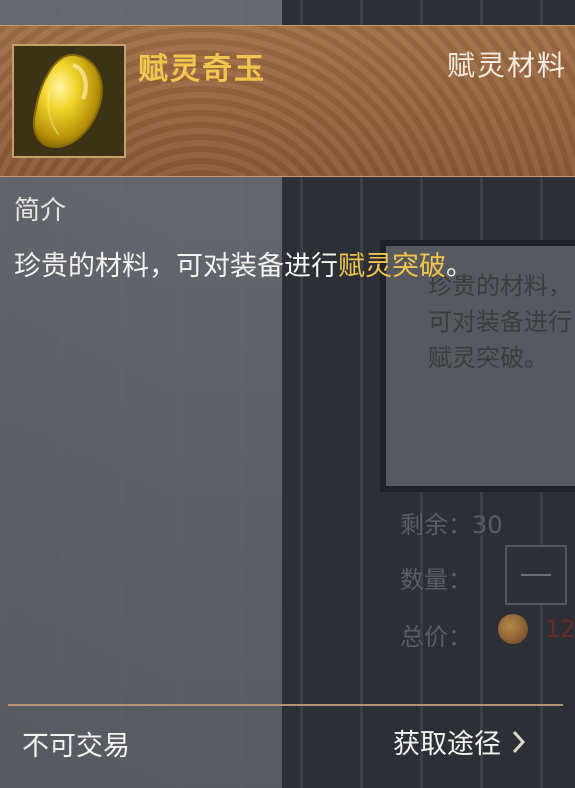 This screenshot has width=575, height=788. I want to click on background-remaining-label: 剩余：30, so click(451, 525).